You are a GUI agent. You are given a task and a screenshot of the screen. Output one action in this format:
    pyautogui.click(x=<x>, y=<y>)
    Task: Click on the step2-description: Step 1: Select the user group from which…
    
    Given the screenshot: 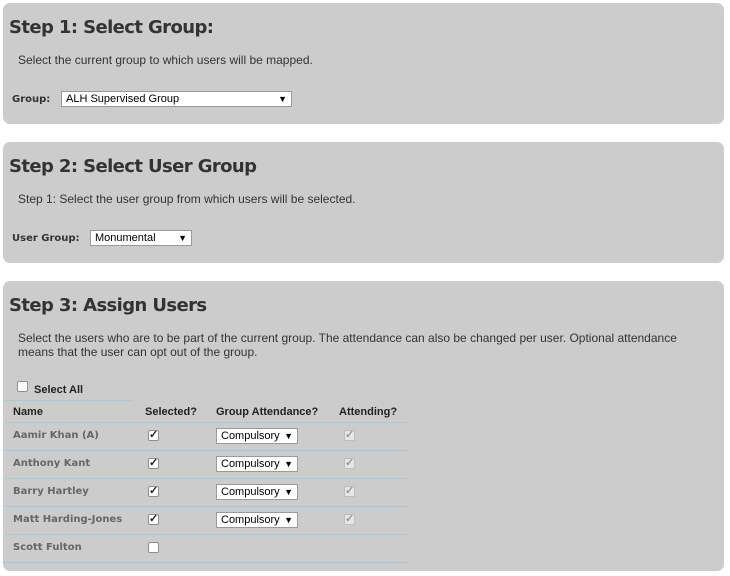 What is the action you would take?
    pyautogui.click(x=187, y=199)
    